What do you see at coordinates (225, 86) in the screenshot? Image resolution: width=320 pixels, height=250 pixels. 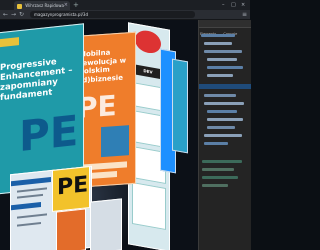 I see `selected-node` at bounding box center [225, 86].